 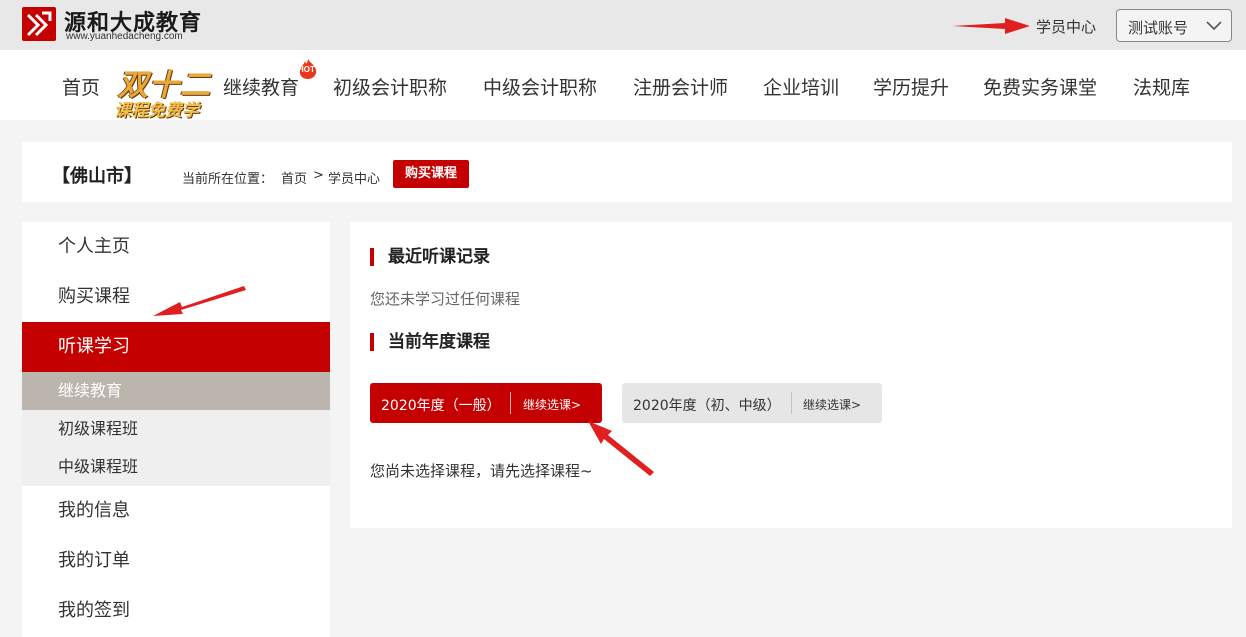 I want to click on sidebar-subitem-intermediate: 中级课程班, so click(x=176, y=467).